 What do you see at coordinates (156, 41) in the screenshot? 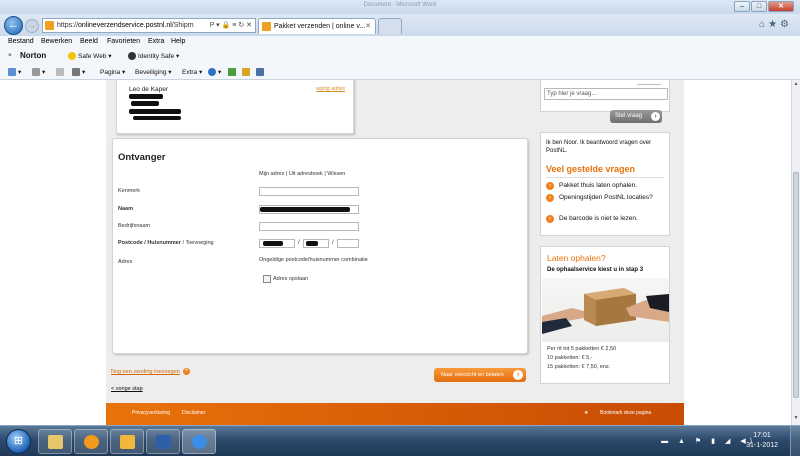
I see `menu-extra: Extra` at bounding box center [156, 41].